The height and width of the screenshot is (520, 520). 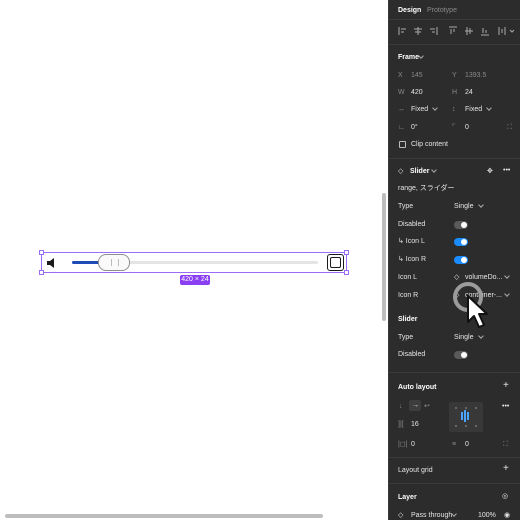 What do you see at coordinates (401, 127) in the screenshot?
I see `rotation-icon: ∟` at bounding box center [401, 127].